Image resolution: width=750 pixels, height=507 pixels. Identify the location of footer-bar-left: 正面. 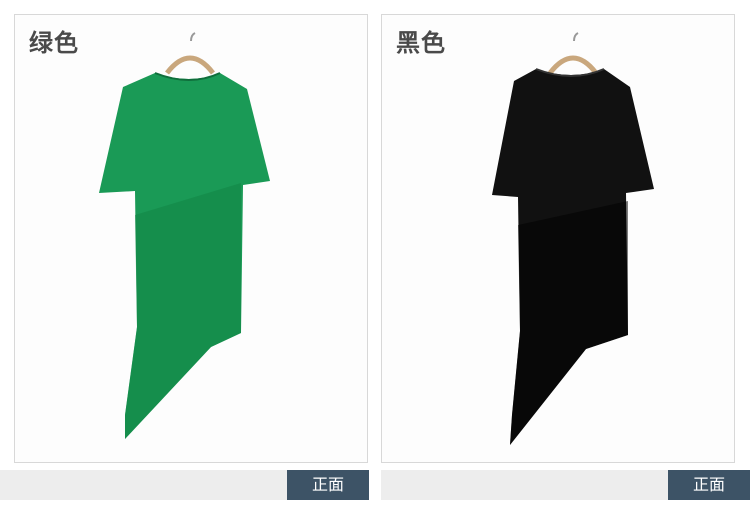
(184, 485).